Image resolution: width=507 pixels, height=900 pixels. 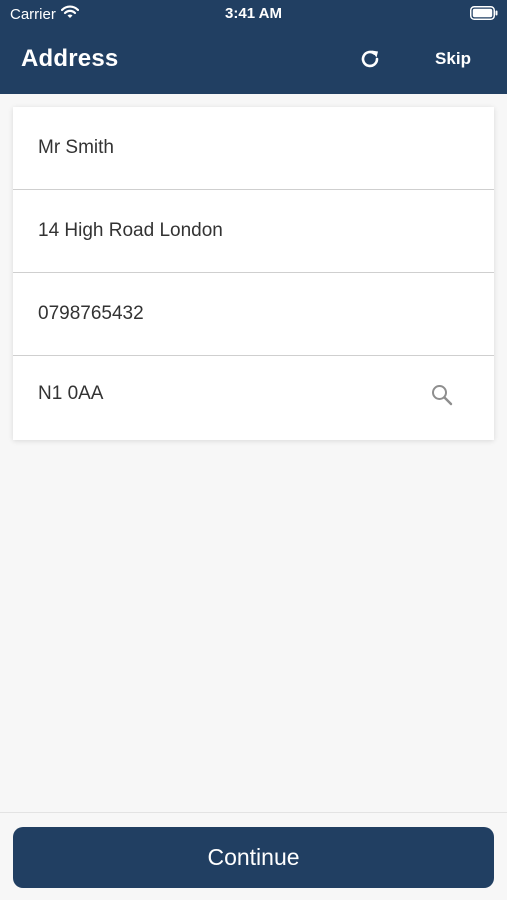 What do you see at coordinates (71, 393) in the screenshot?
I see `postcode-field-value: N1 0AA` at bounding box center [71, 393].